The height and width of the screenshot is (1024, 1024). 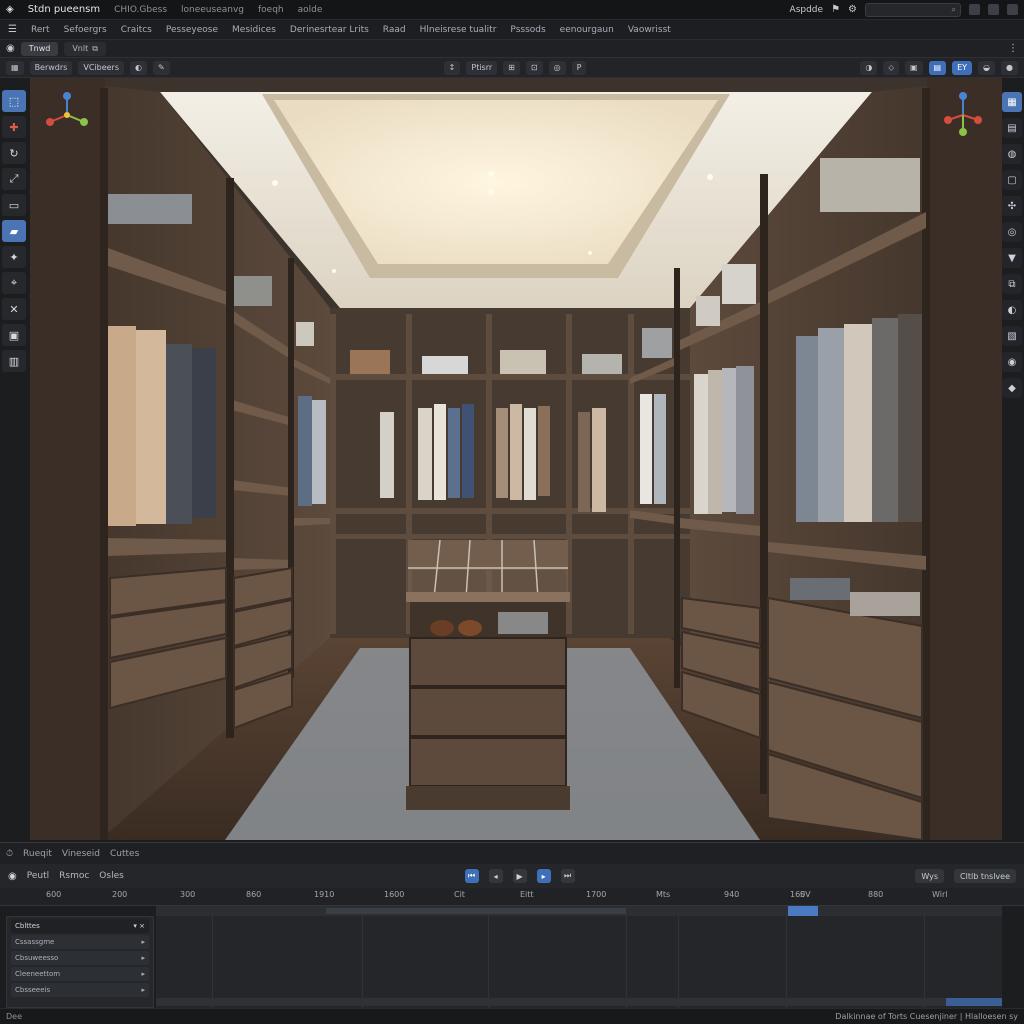 I want to click on shading-render-button: ●, so click(x=1009, y=67).